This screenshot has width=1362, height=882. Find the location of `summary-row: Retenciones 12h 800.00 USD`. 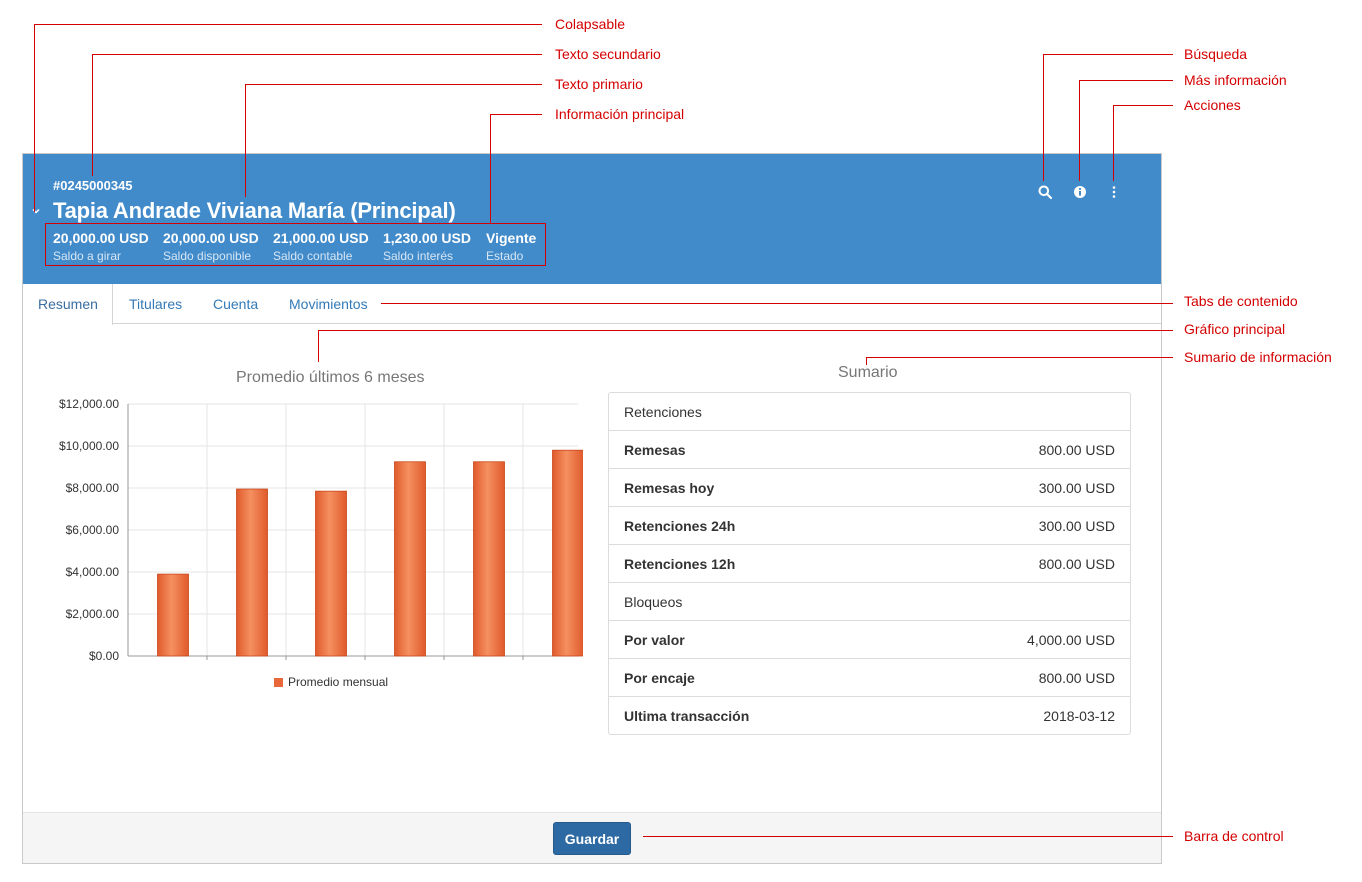

summary-row: Retenciones 12h 800.00 USD is located at coordinates (869, 563).